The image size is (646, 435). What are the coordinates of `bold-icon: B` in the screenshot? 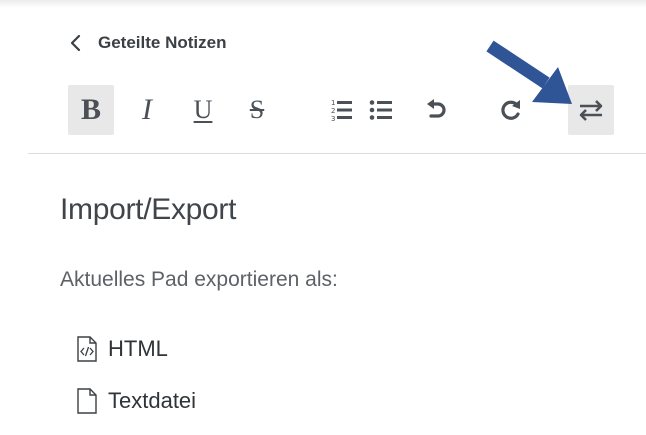 It's located at (90, 109).